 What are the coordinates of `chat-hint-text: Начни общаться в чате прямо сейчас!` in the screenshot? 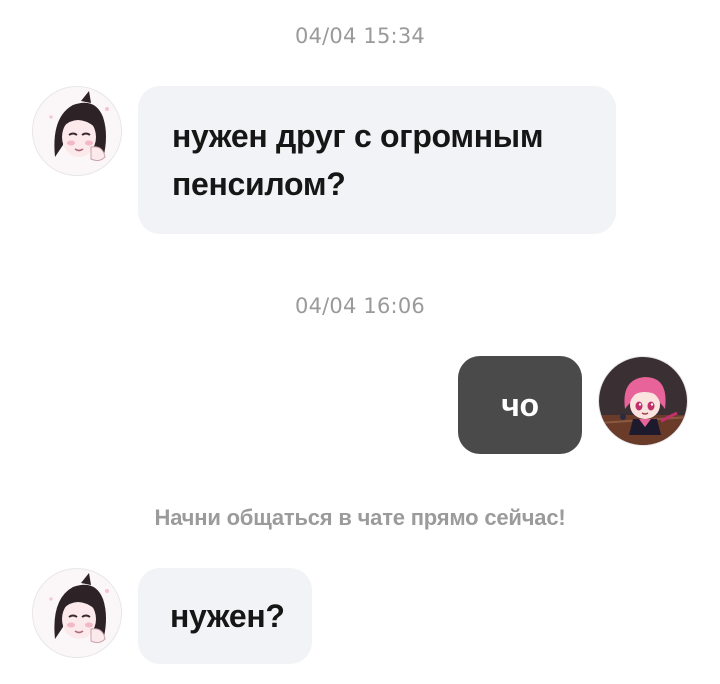 It's located at (360, 517).